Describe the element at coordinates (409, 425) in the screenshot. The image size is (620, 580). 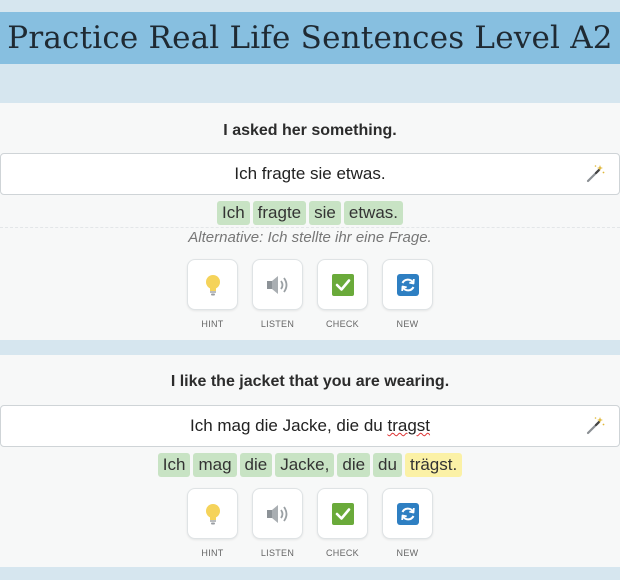
I see `misspelled-word: tragst` at that location.